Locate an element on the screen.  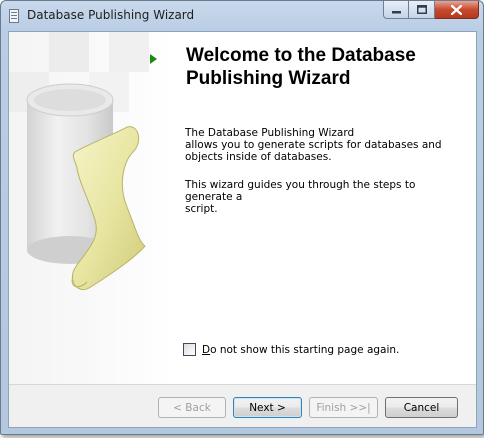
dont-show-again-checkbox is located at coordinates (189, 349).